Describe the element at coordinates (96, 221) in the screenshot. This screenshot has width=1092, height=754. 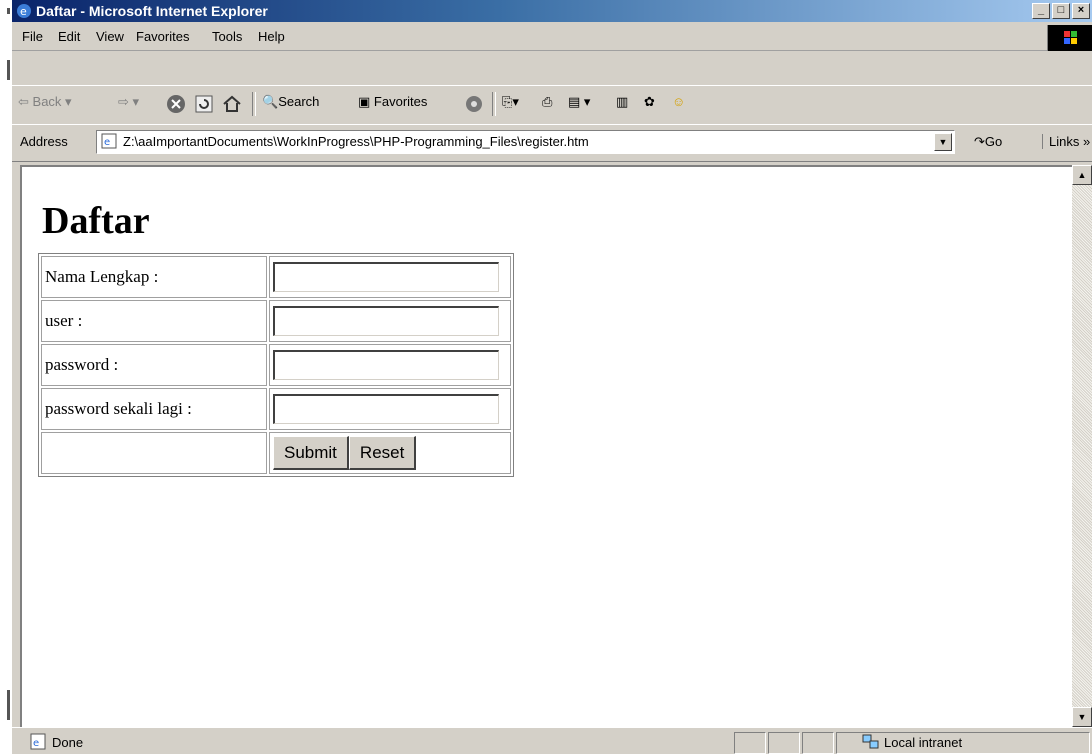
I see `page-heading: Daftar` at that location.